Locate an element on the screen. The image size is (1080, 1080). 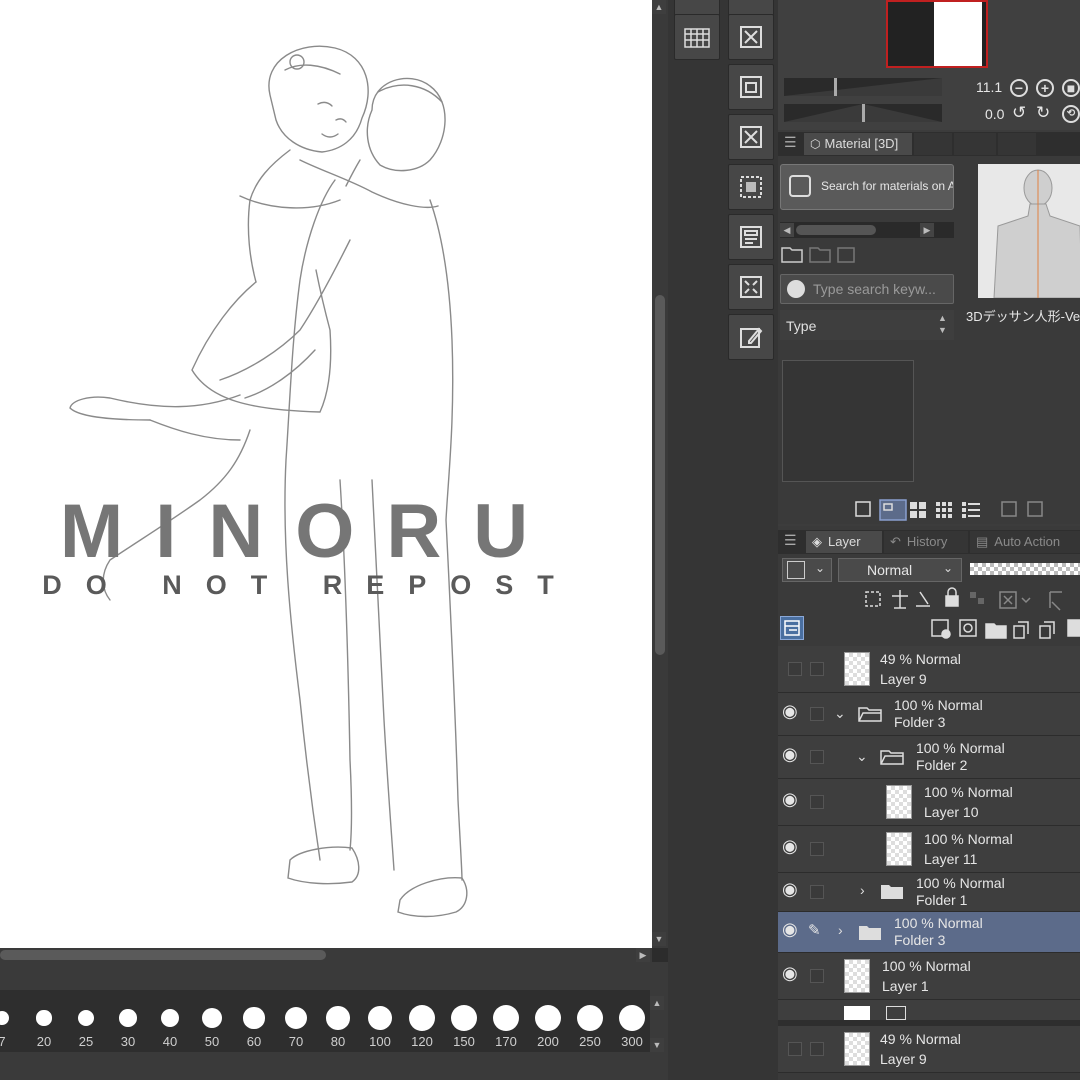
layer-name: Layer 9 is located at coordinates (903, 679).